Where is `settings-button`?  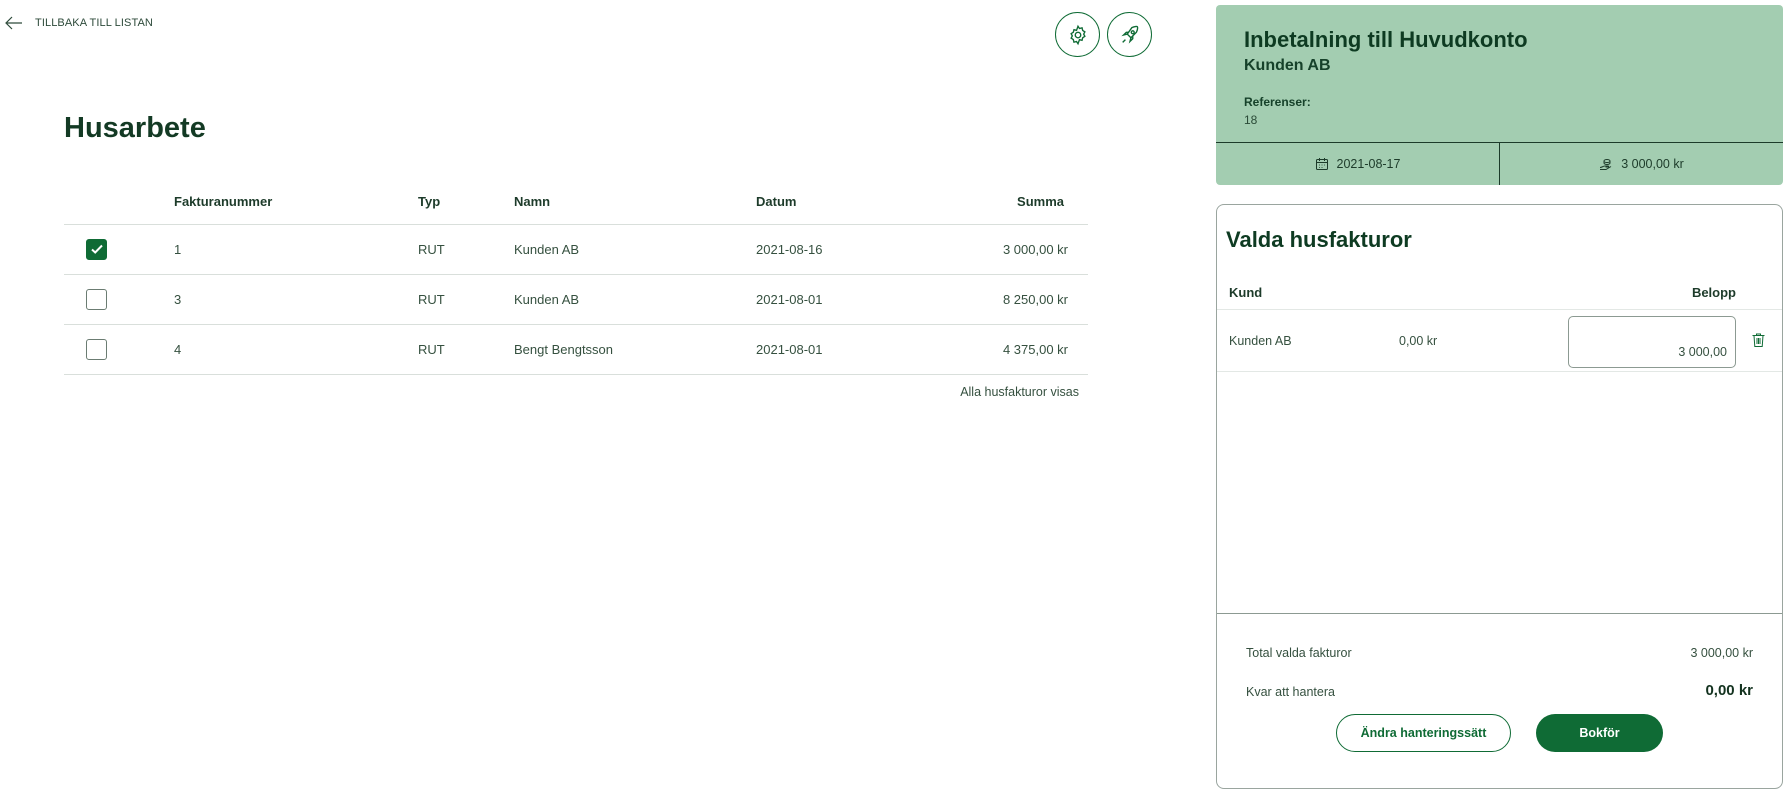
settings-button is located at coordinates (1077, 34).